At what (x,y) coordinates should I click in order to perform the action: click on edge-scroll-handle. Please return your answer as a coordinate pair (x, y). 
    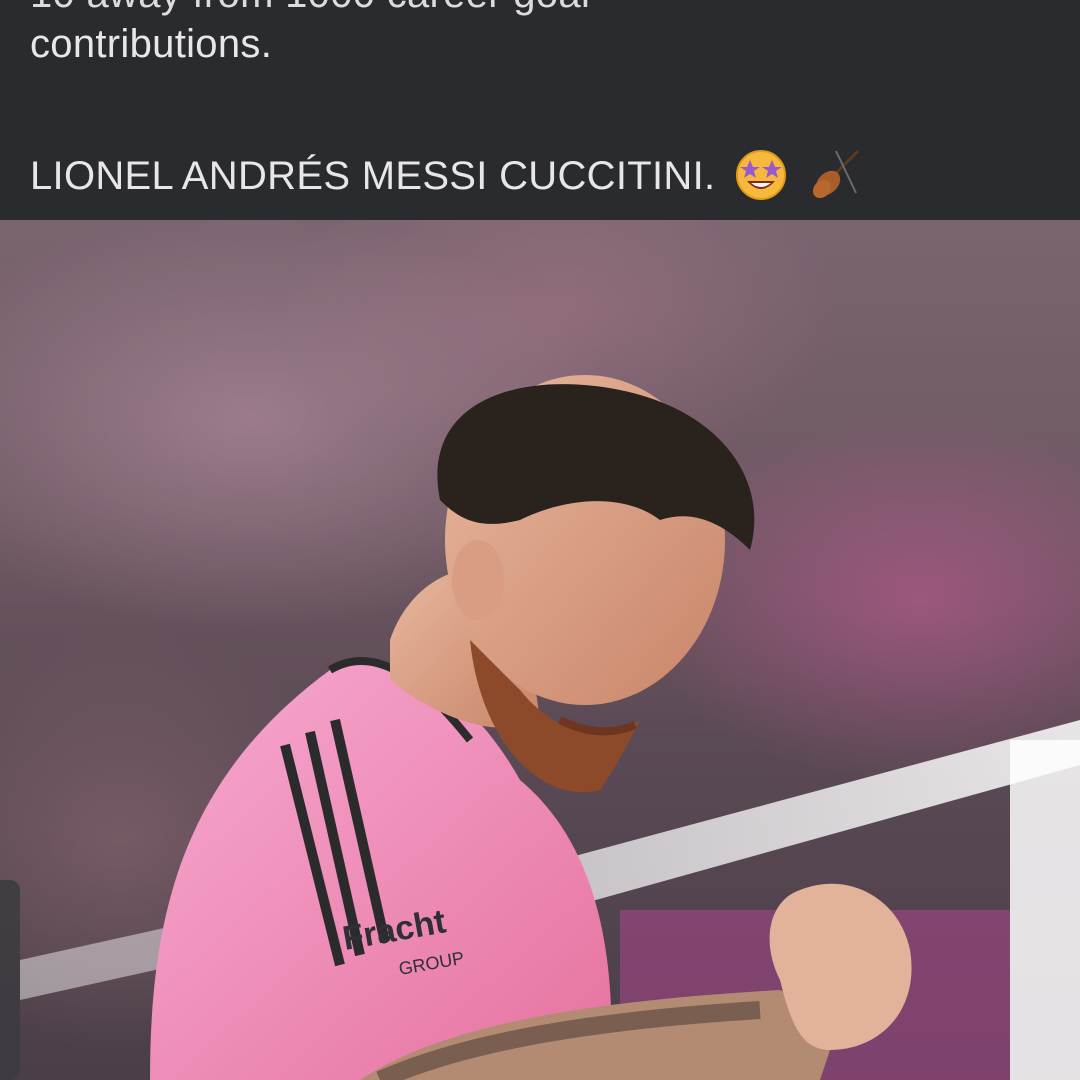
    Looking at the image, I should click on (10, 980).